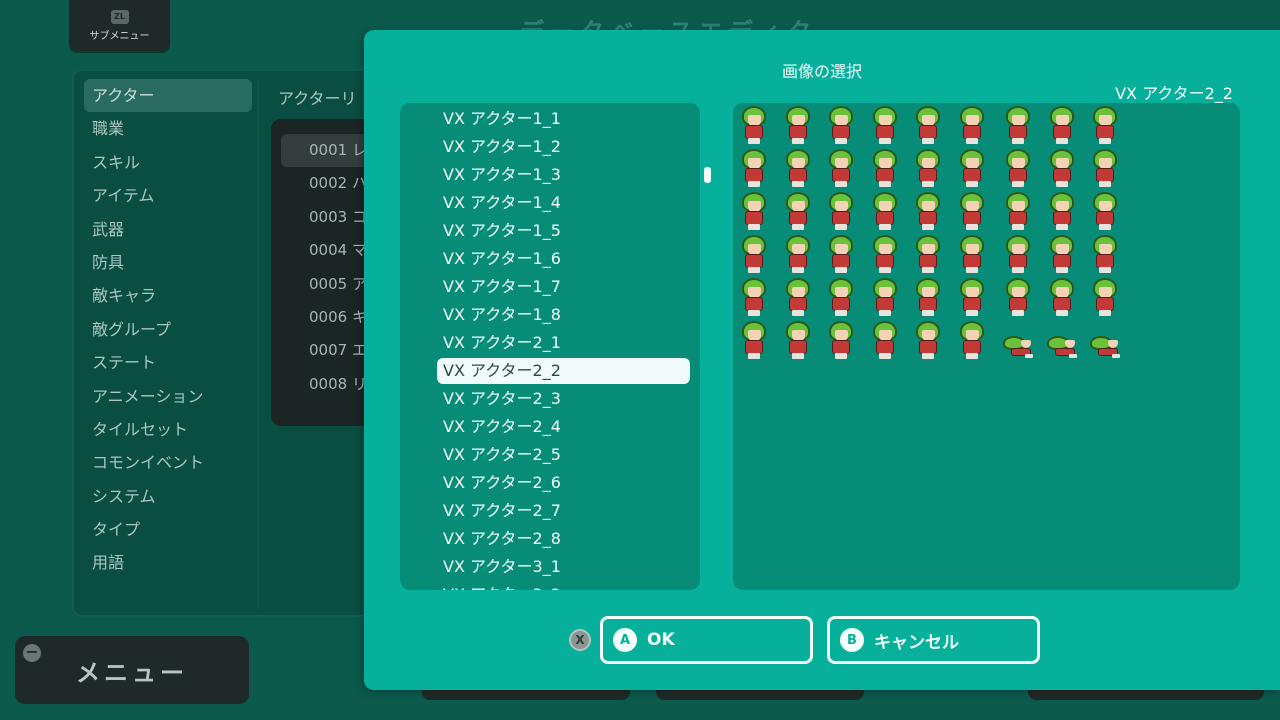  I want to click on category-item: 防具, so click(168, 262).